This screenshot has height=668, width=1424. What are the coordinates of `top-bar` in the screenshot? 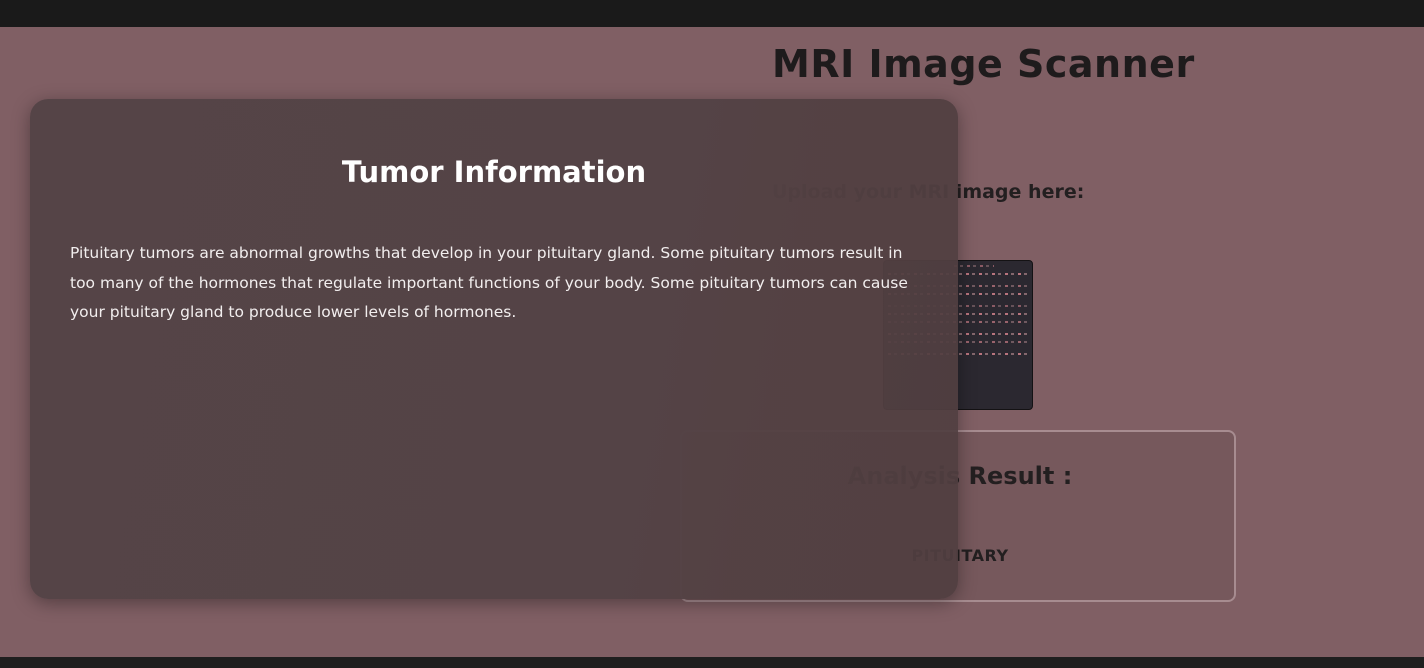 It's located at (712, 13).